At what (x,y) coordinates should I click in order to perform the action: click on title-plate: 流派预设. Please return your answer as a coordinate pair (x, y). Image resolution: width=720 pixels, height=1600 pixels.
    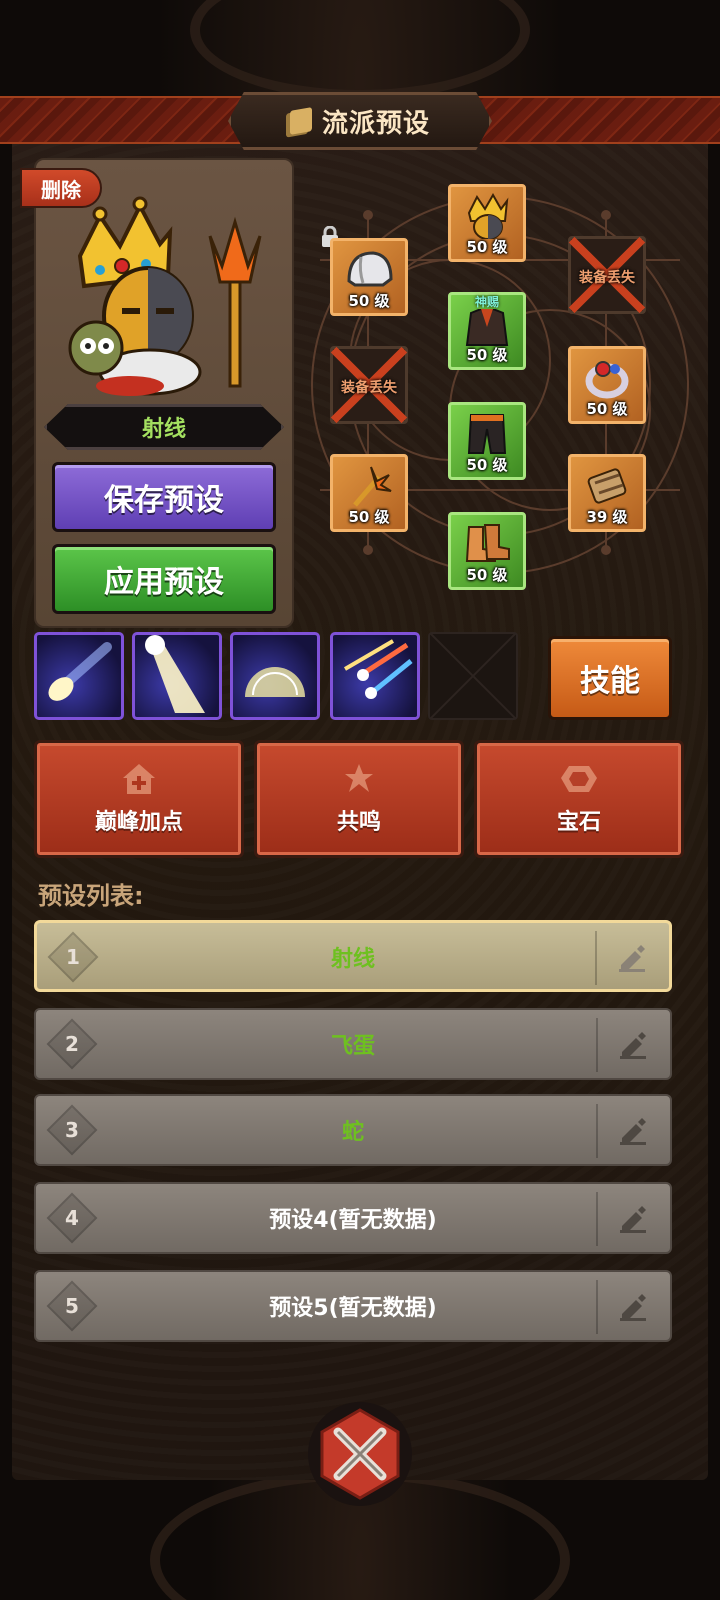
    Looking at the image, I should click on (360, 121).